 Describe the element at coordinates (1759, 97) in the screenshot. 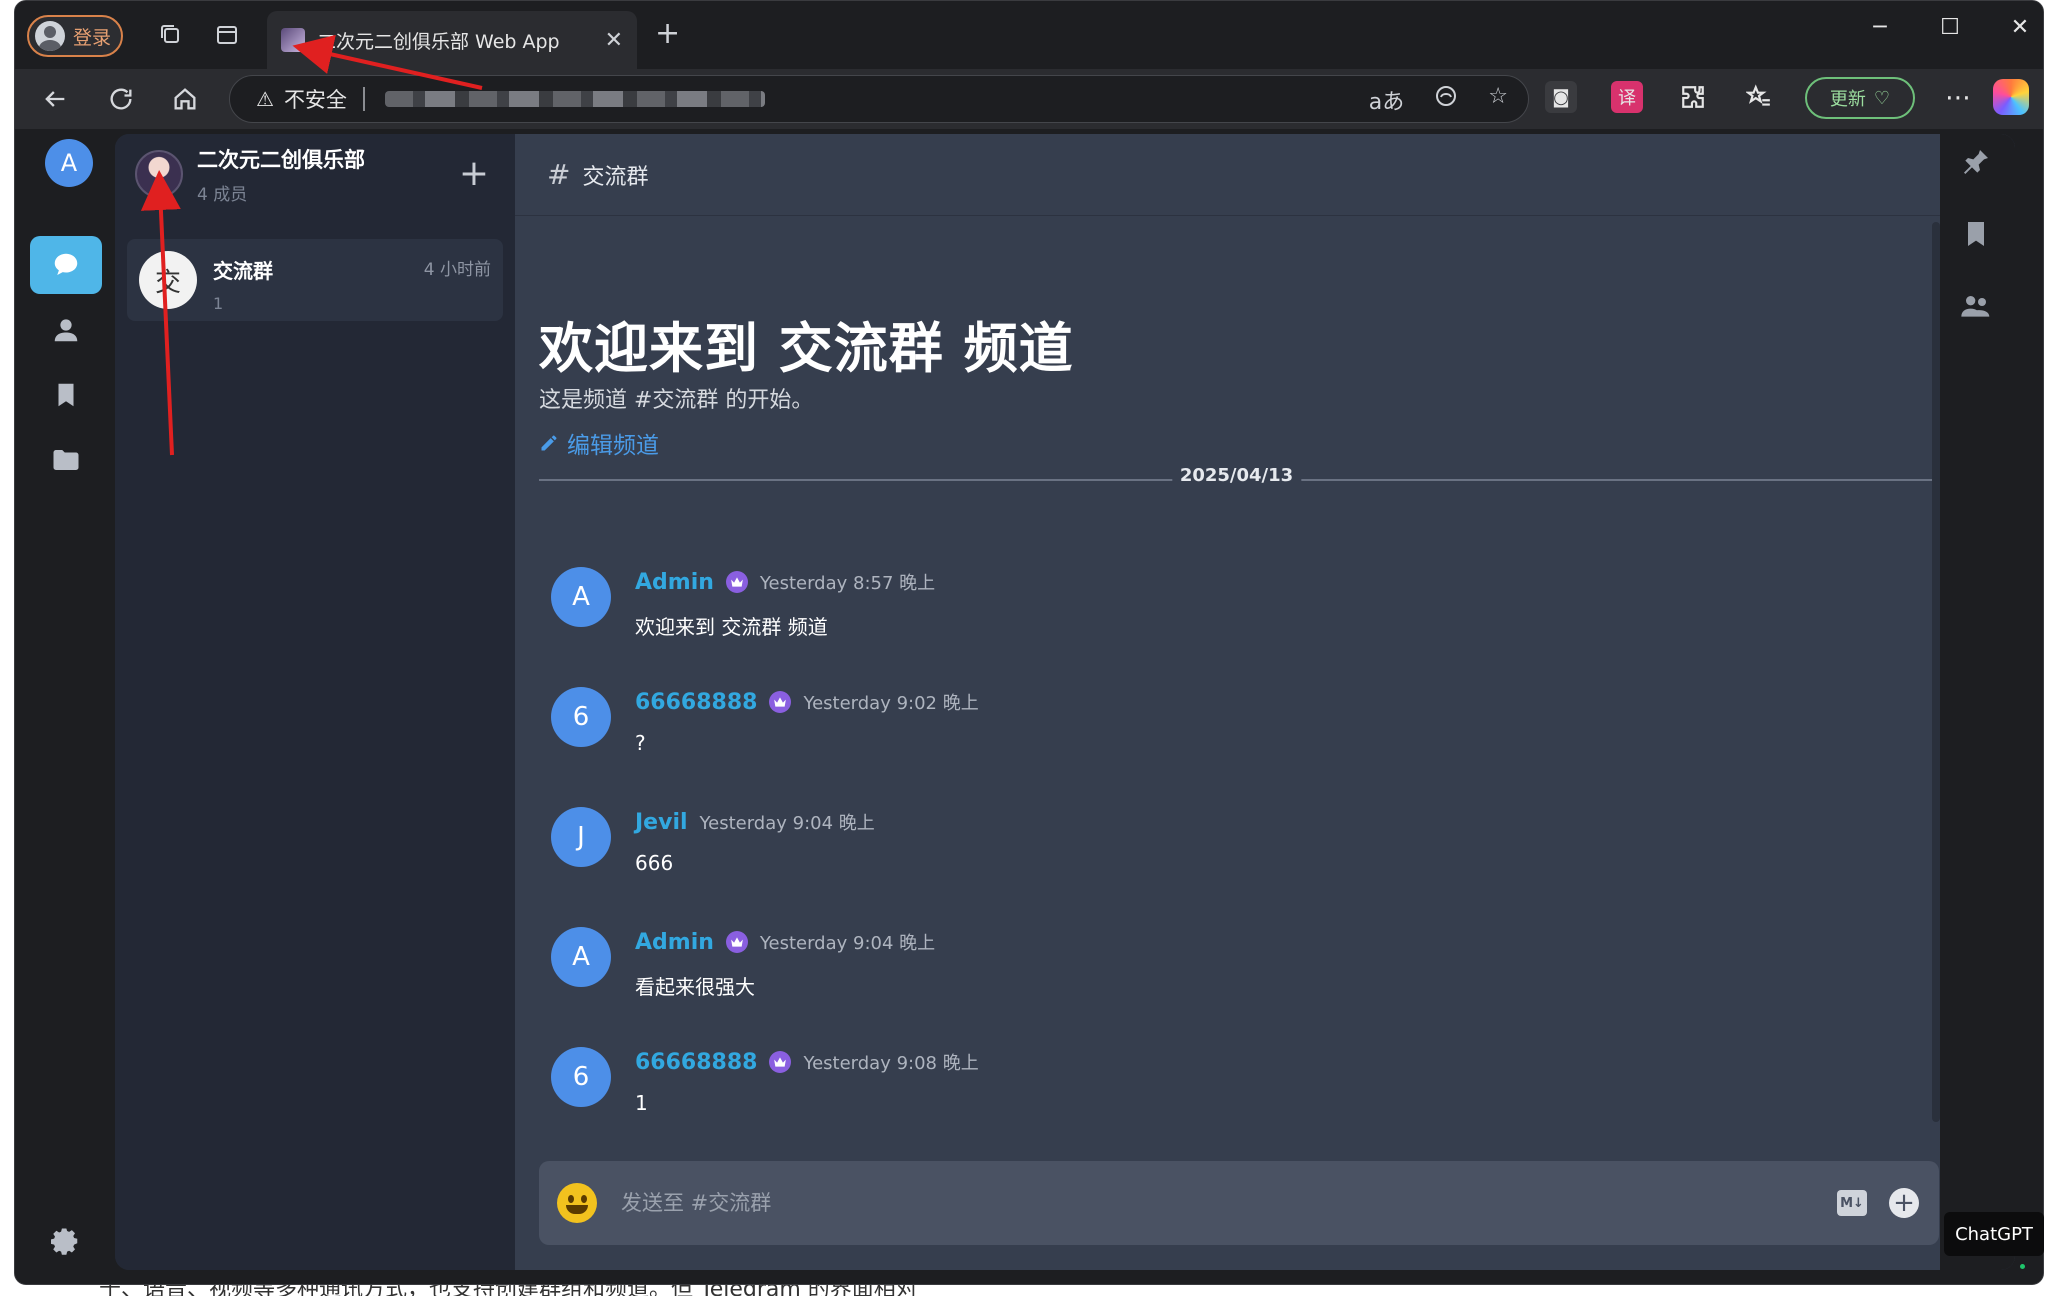

I see `favorites-icon` at that location.